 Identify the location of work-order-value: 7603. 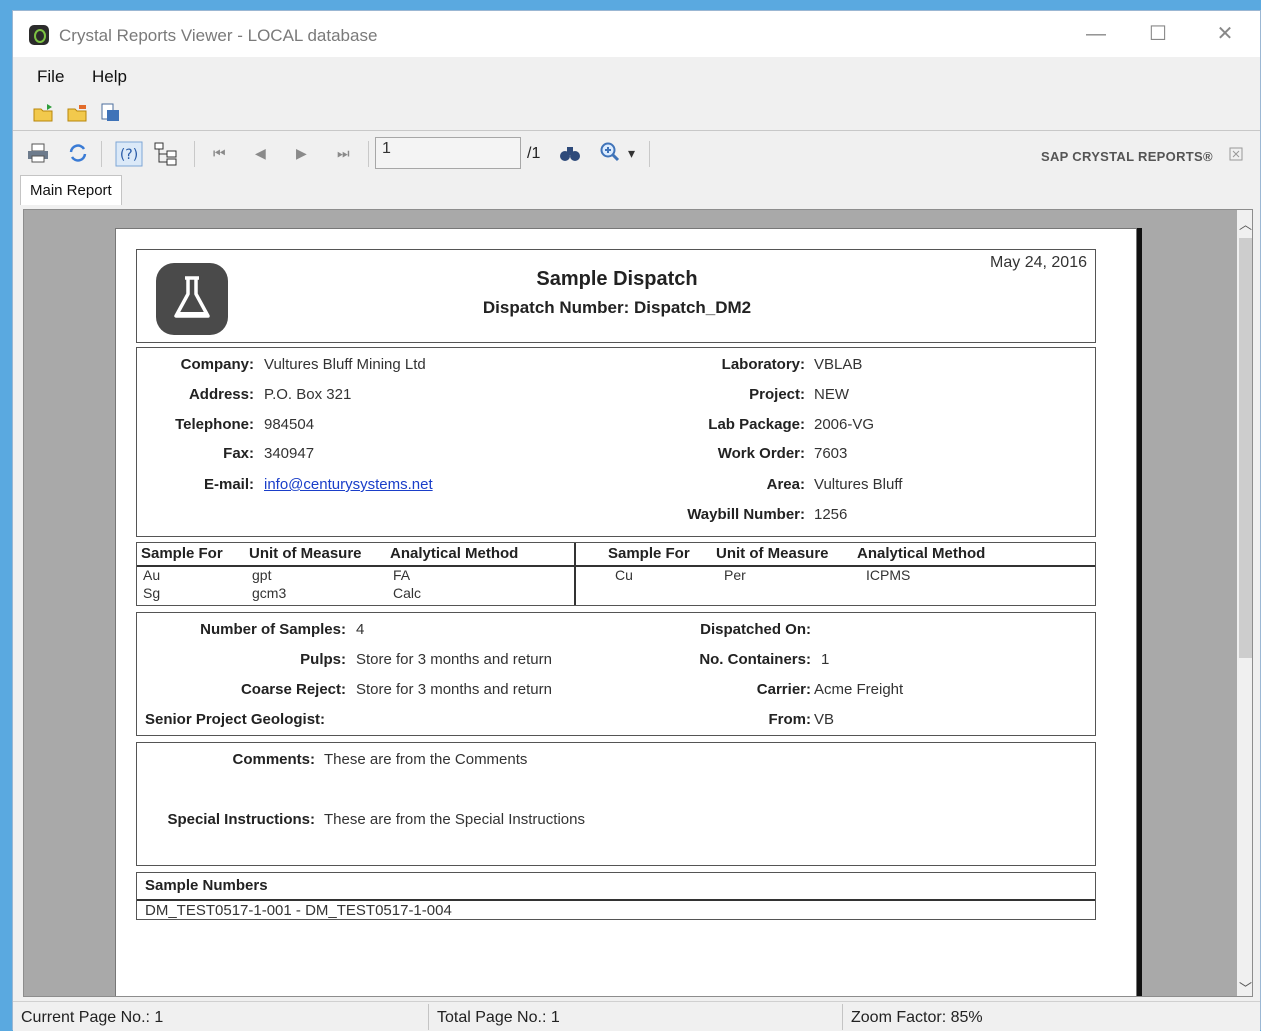
(831, 453).